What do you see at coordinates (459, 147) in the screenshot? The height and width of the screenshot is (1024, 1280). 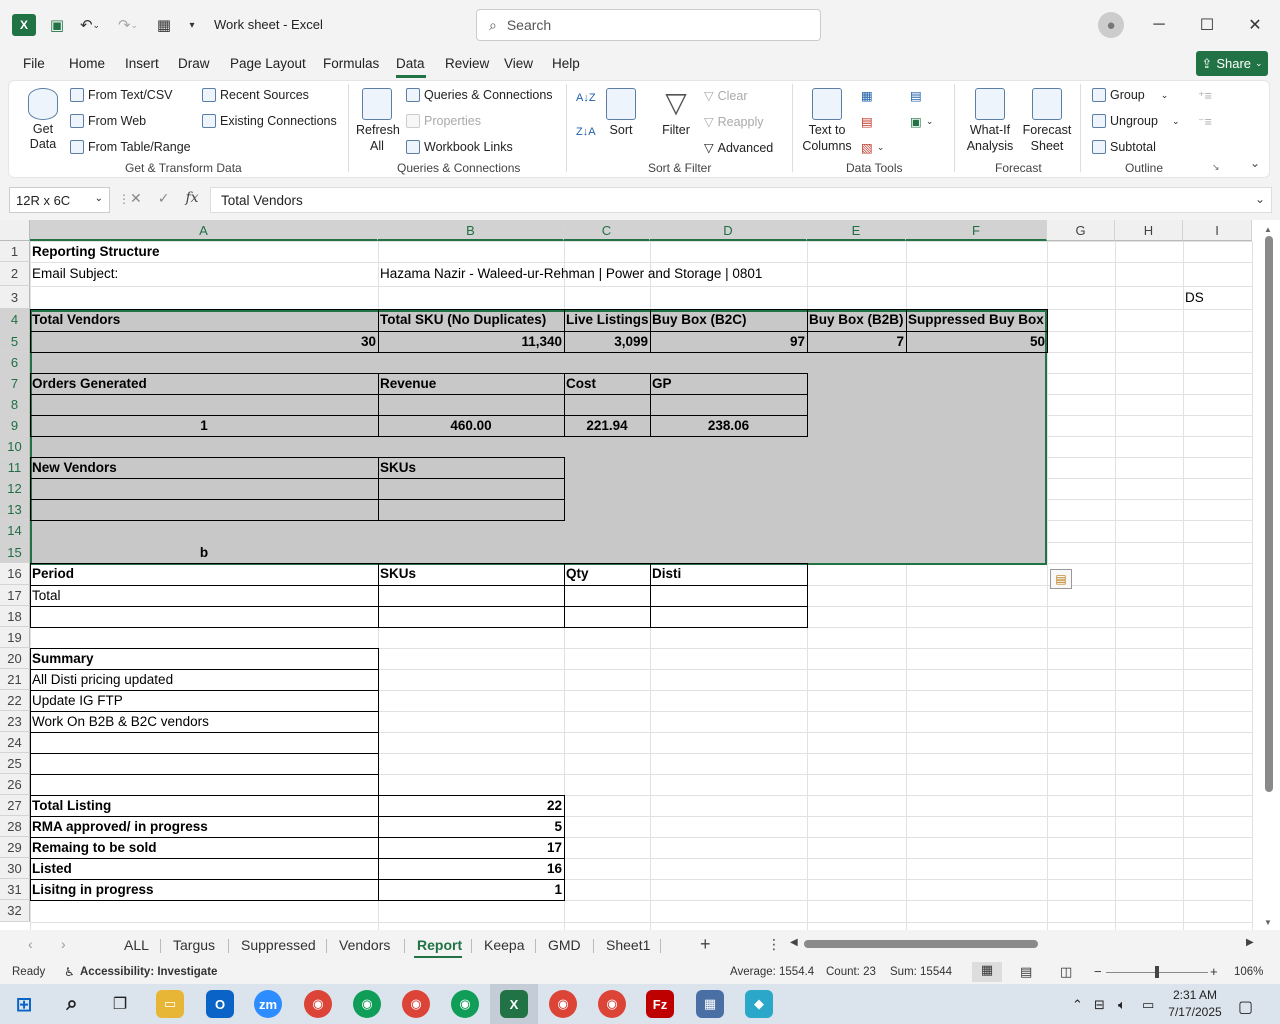 I see `workbook-links-button: Workbook Links` at bounding box center [459, 147].